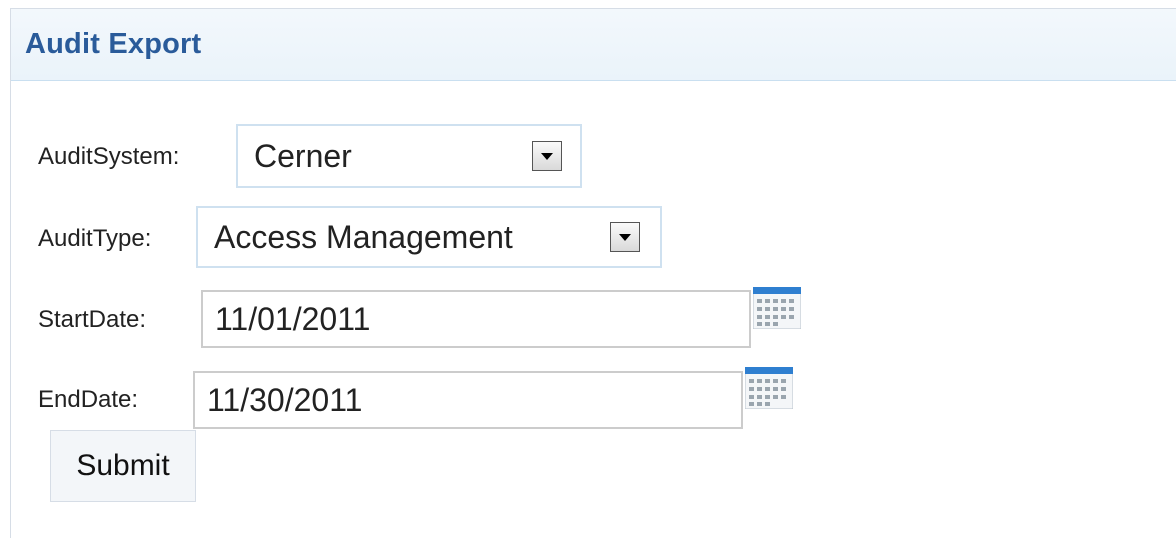 This screenshot has width=1176, height=538. Describe the element at coordinates (476, 319) in the screenshot. I see `start-date-input` at that location.